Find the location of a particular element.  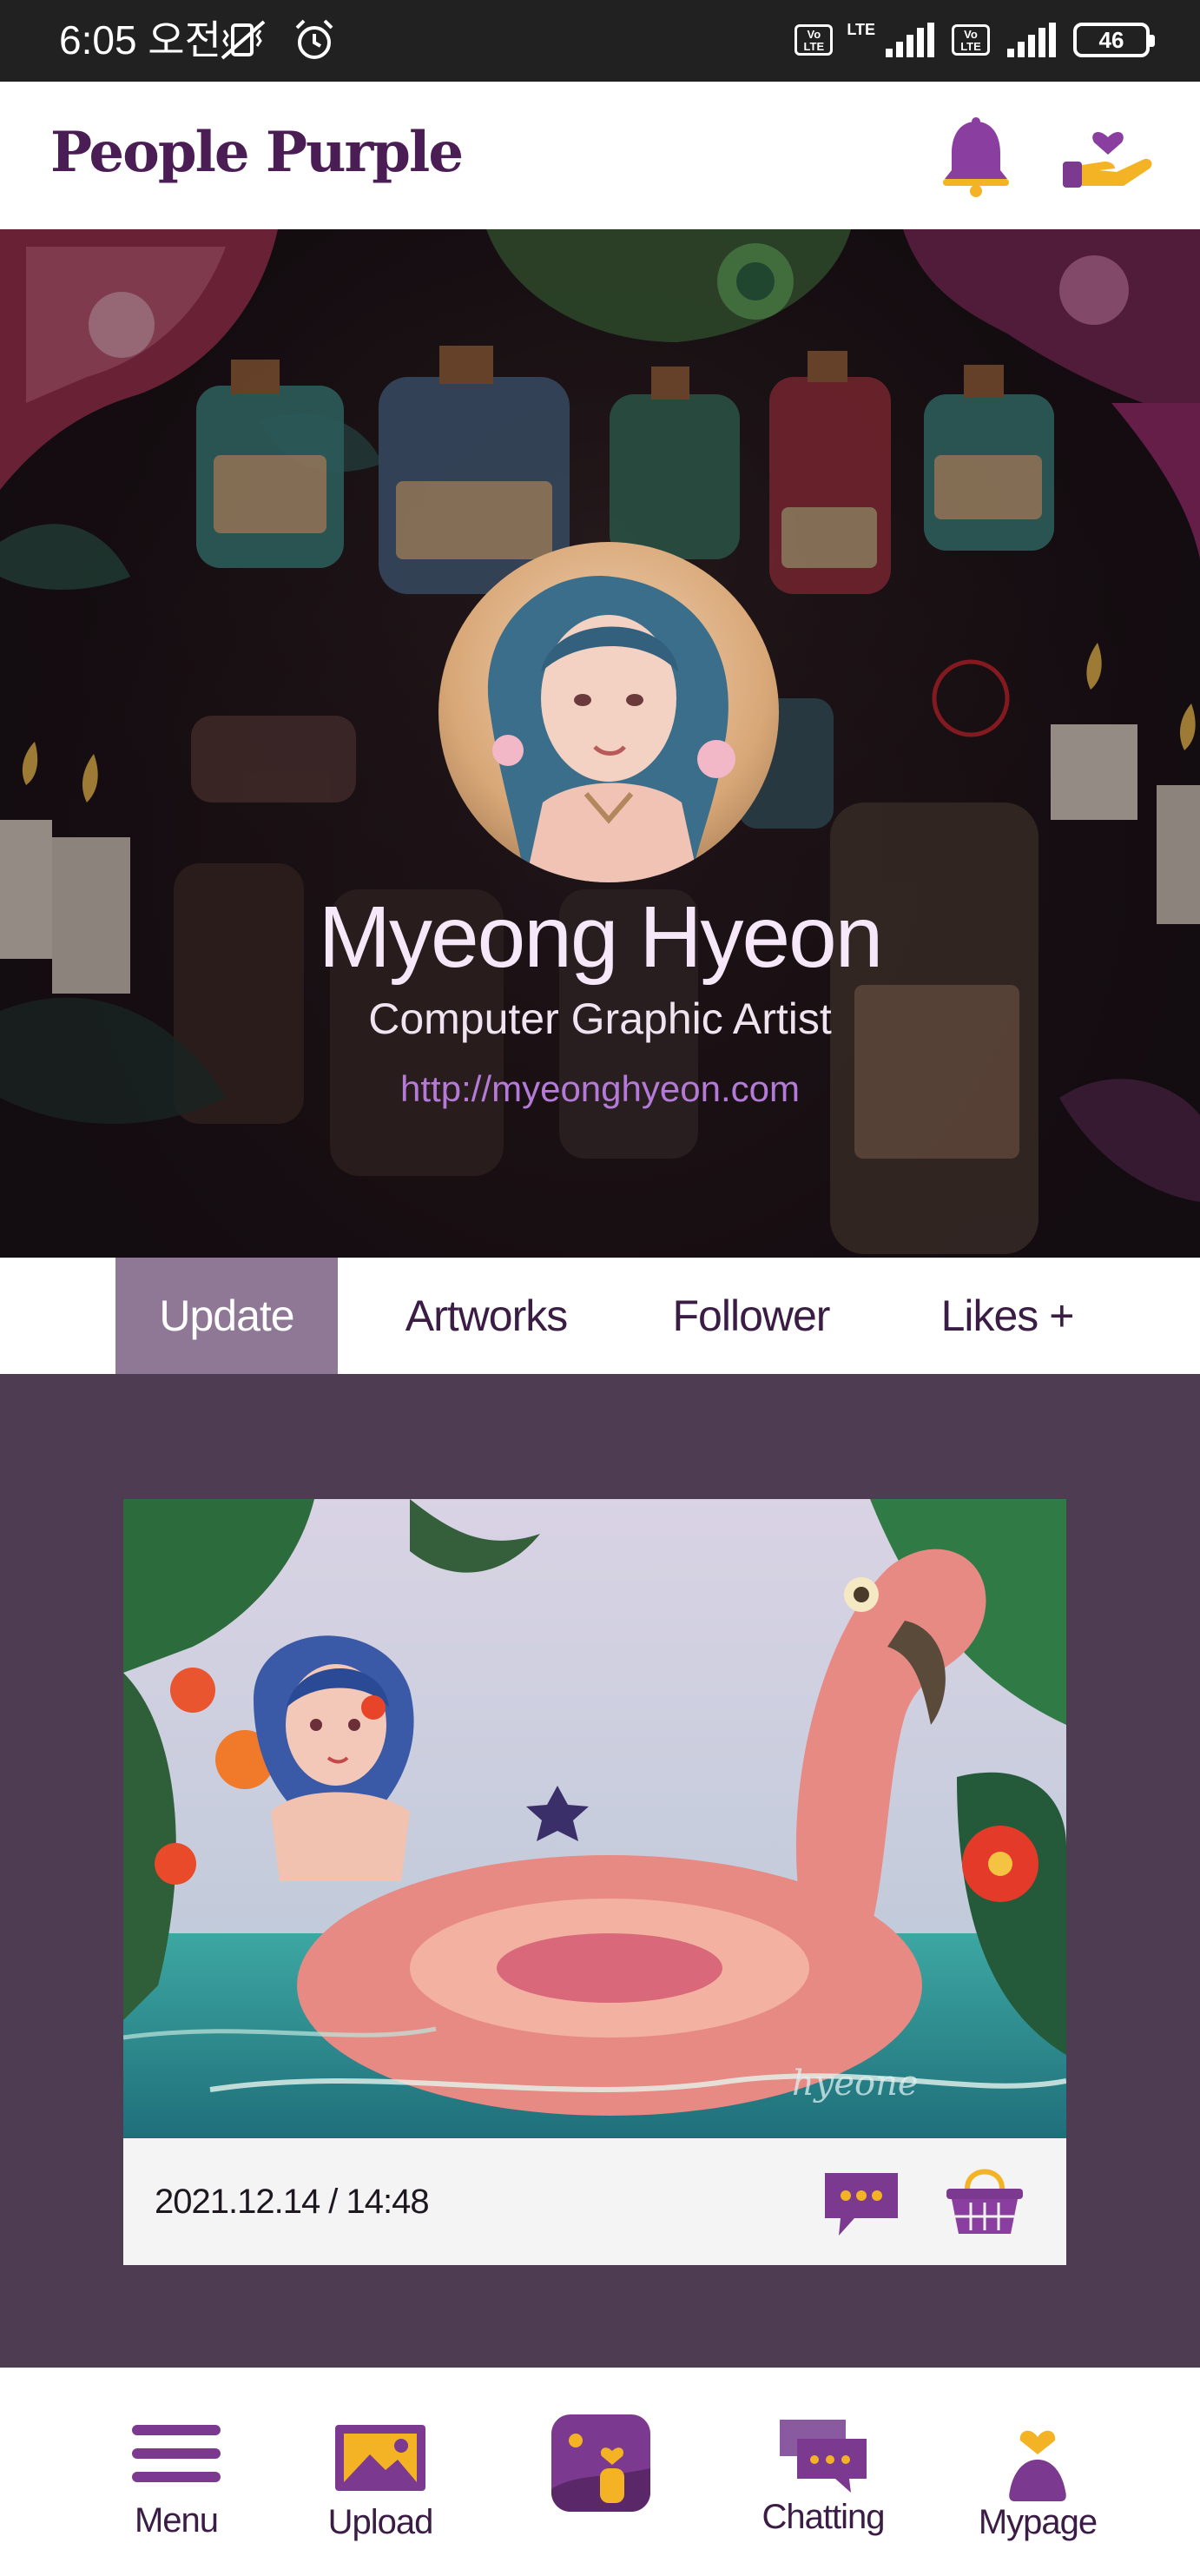

status-left-icons is located at coordinates (277, 40).